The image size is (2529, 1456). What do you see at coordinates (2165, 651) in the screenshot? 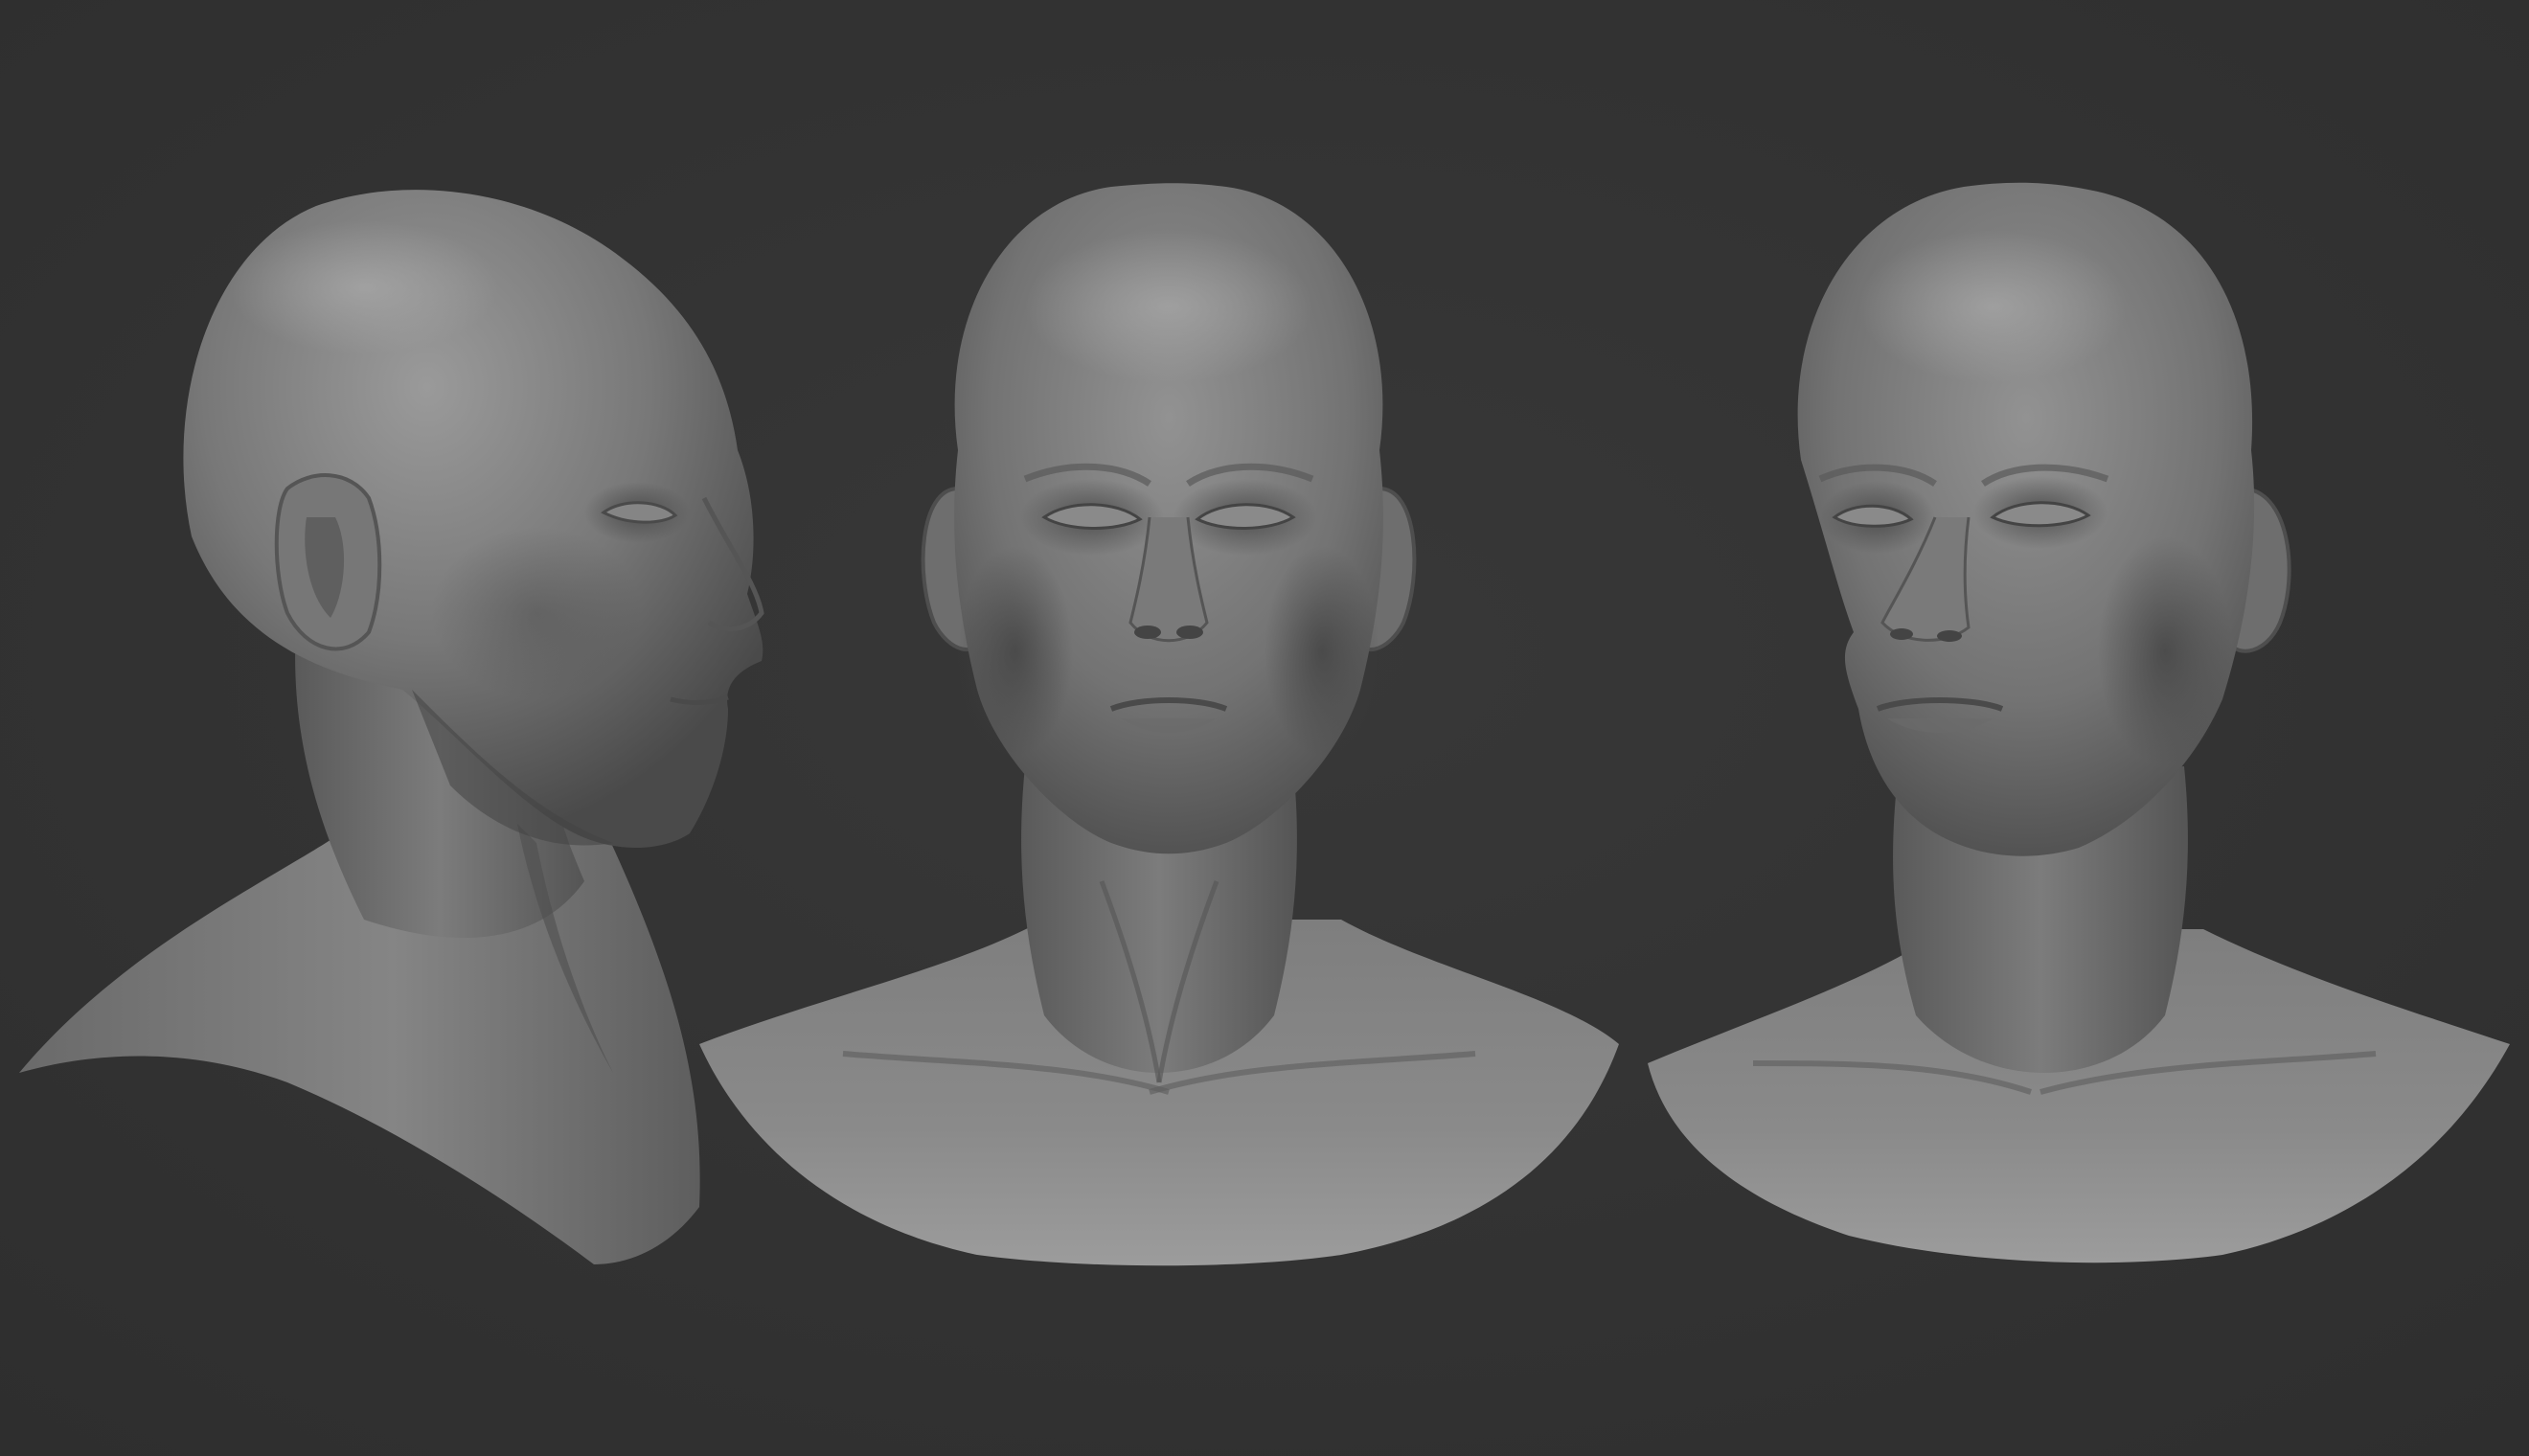
I see `tq-cheek-shadow` at bounding box center [2165, 651].